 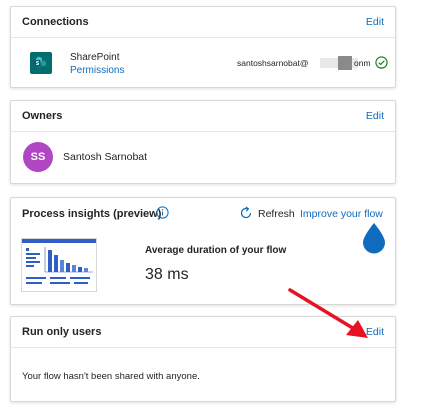 I want to click on connection-account: santoshsarnobat@, so click(x=273, y=63).